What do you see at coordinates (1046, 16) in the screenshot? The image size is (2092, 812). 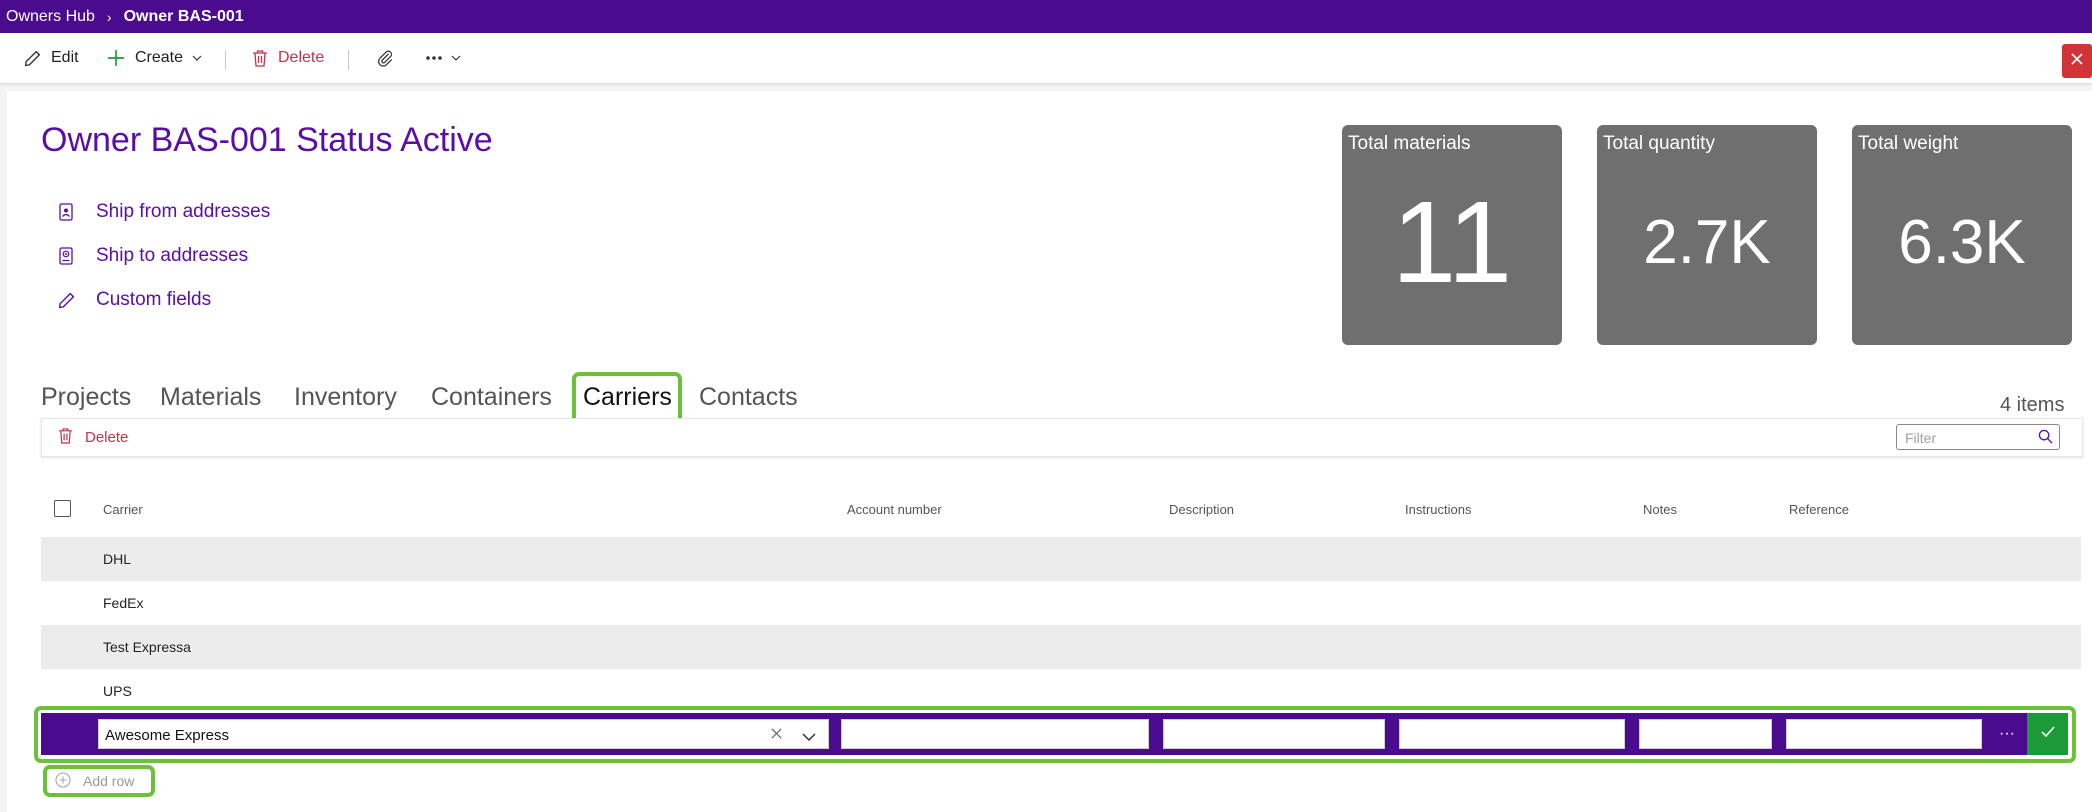 I see `top-bar: Owners Hub › Owner BAS-001` at bounding box center [1046, 16].